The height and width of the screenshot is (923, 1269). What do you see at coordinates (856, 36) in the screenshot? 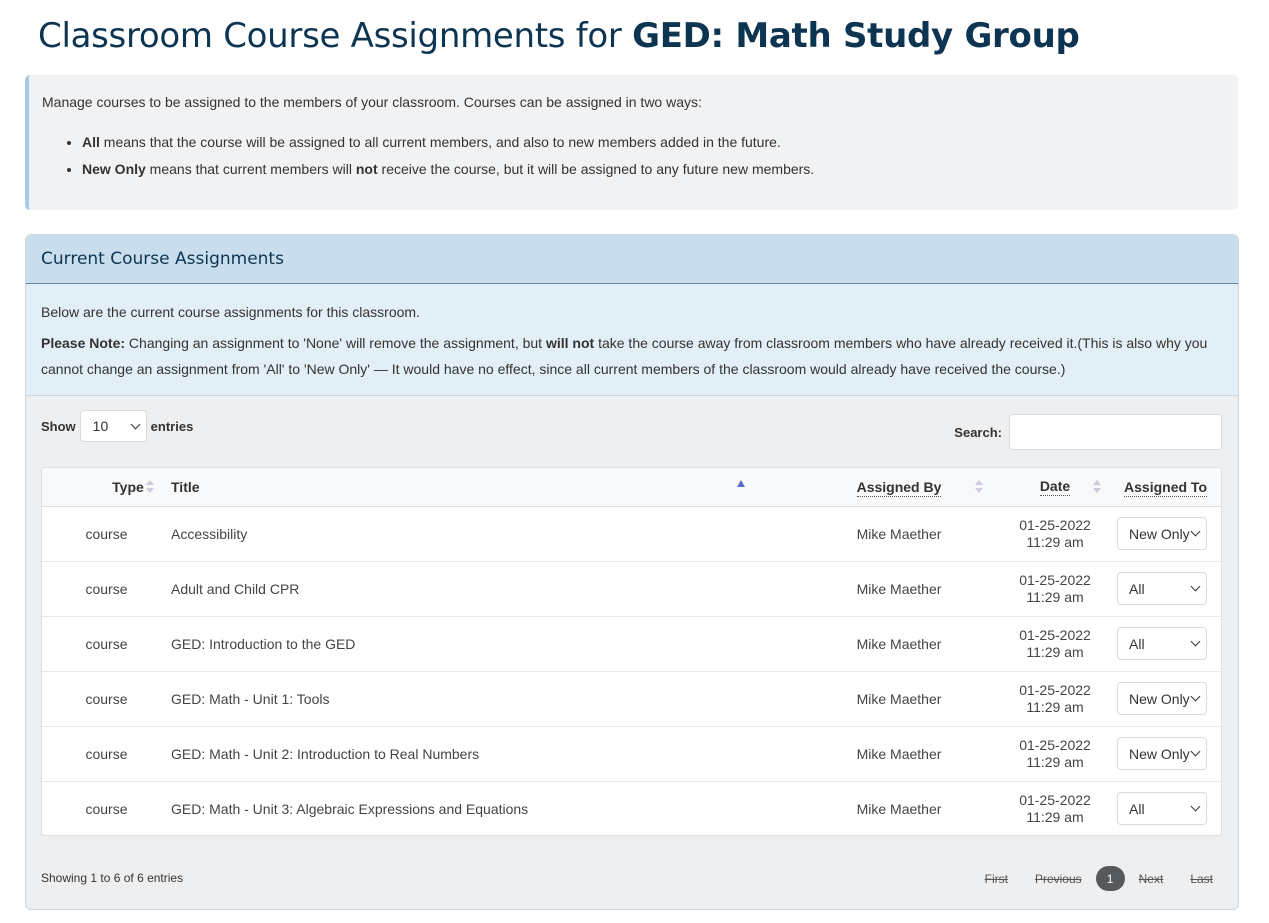
I see `classroom-name: GED: Math Study Group` at bounding box center [856, 36].